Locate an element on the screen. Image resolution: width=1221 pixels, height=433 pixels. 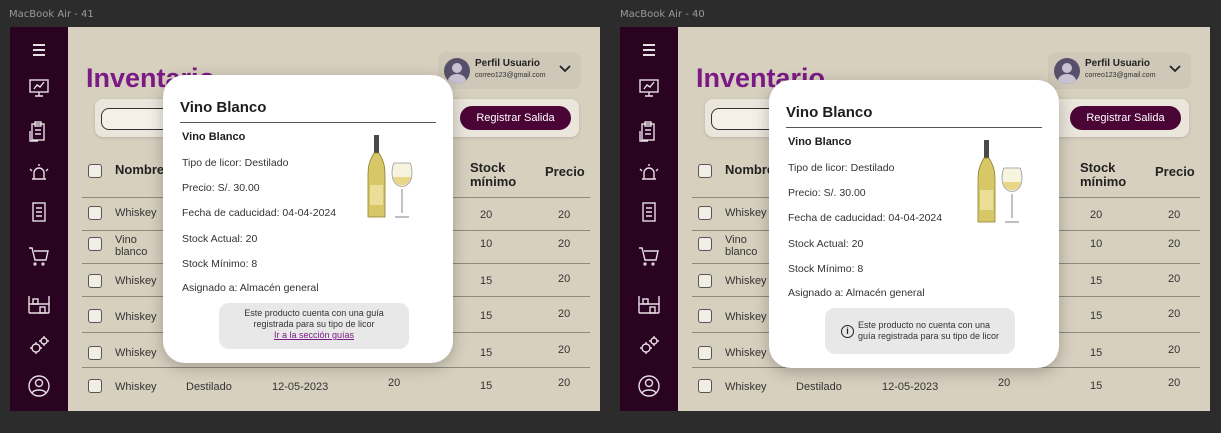
note-line-2: guía registrada para su tipo de licor is located at coordinates (928, 336).